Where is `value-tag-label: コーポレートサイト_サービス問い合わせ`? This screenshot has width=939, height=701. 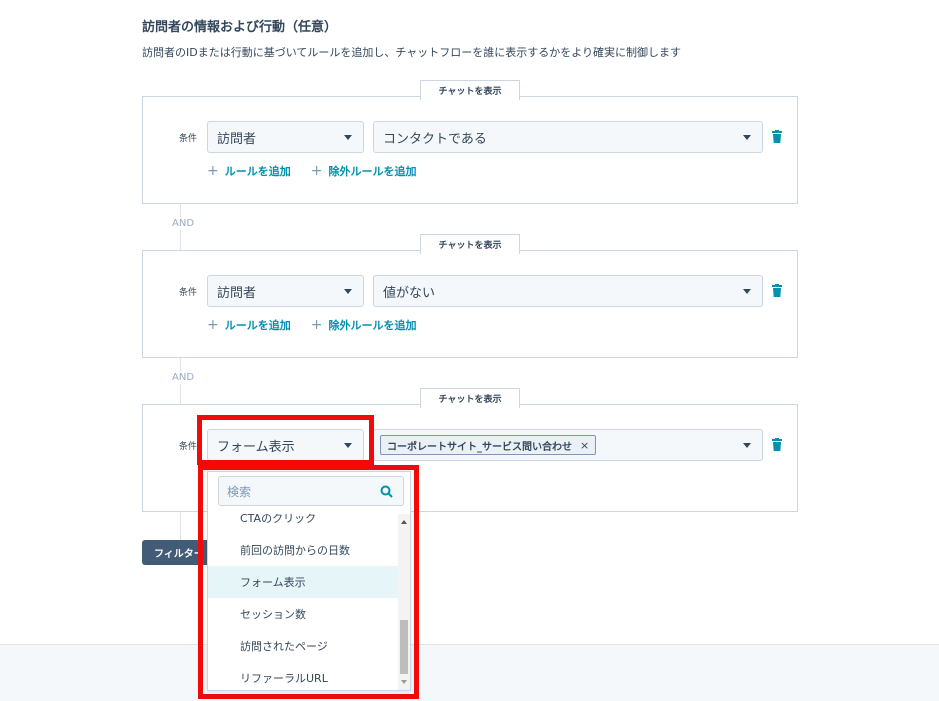 value-tag-label: コーポレートサイト_サービス問い合わせ is located at coordinates (479, 447).